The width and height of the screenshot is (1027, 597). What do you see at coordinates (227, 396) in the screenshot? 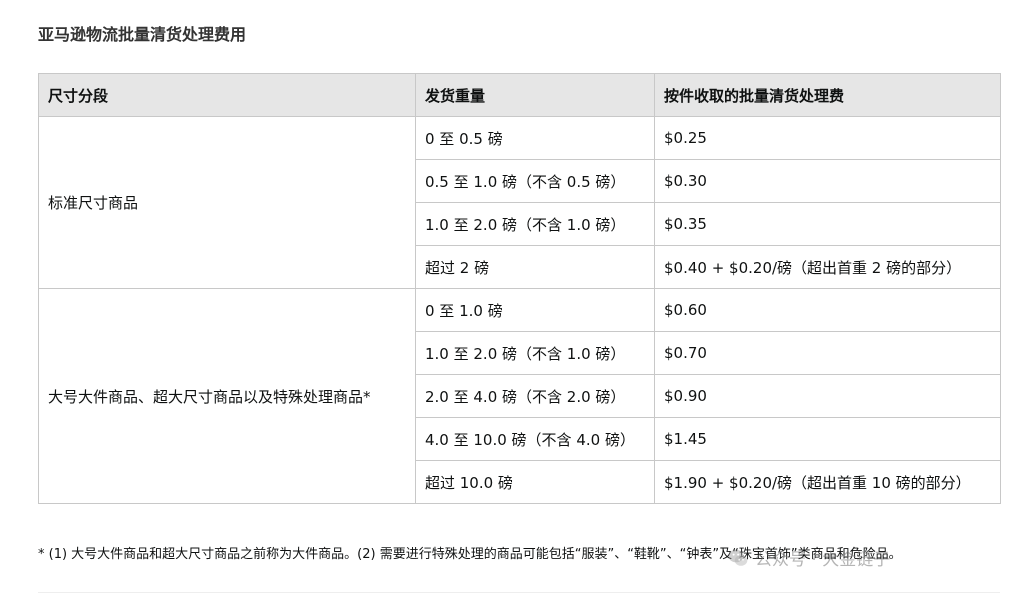
I see `size-tier-cell: 大号大件商品、超大尺寸商品以及特殊处理商品*` at bounding box center [227, 396].